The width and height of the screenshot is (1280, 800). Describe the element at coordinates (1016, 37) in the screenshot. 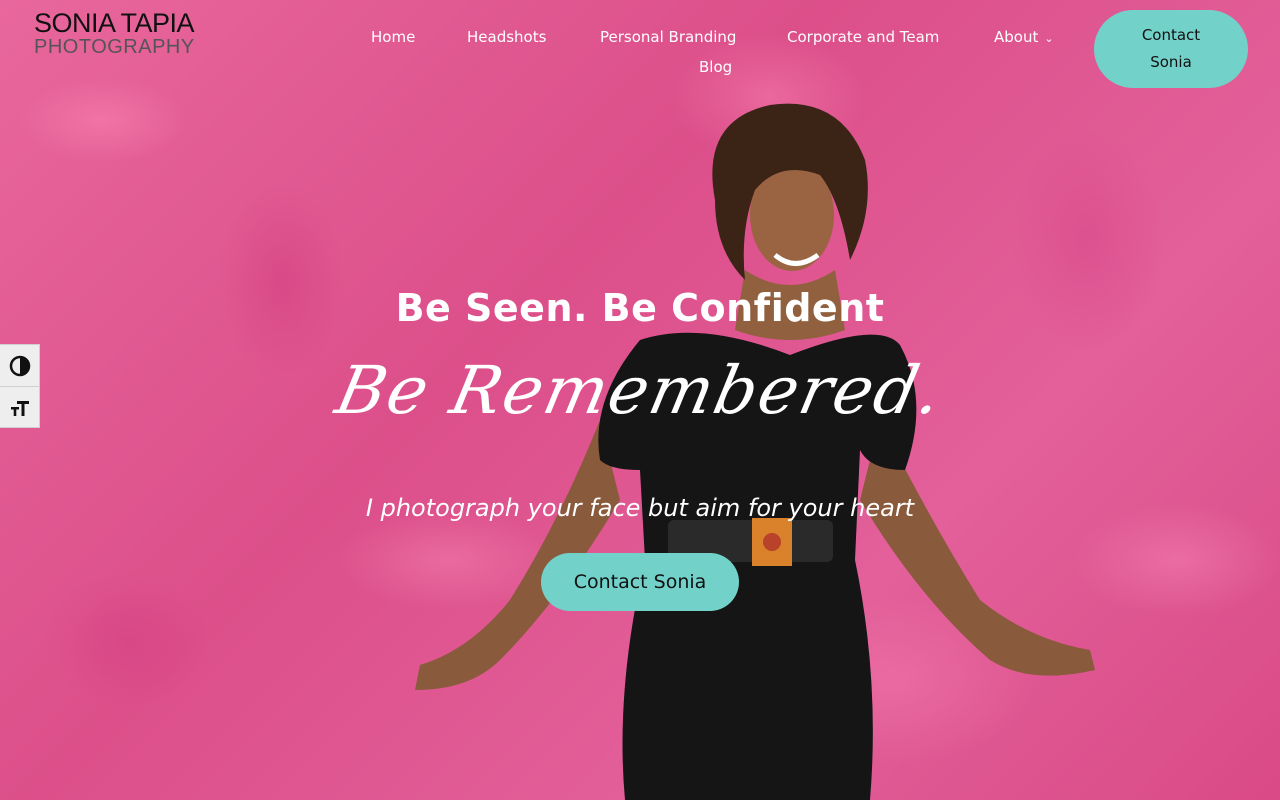

I see `nav-item-about-label: About` at that location.